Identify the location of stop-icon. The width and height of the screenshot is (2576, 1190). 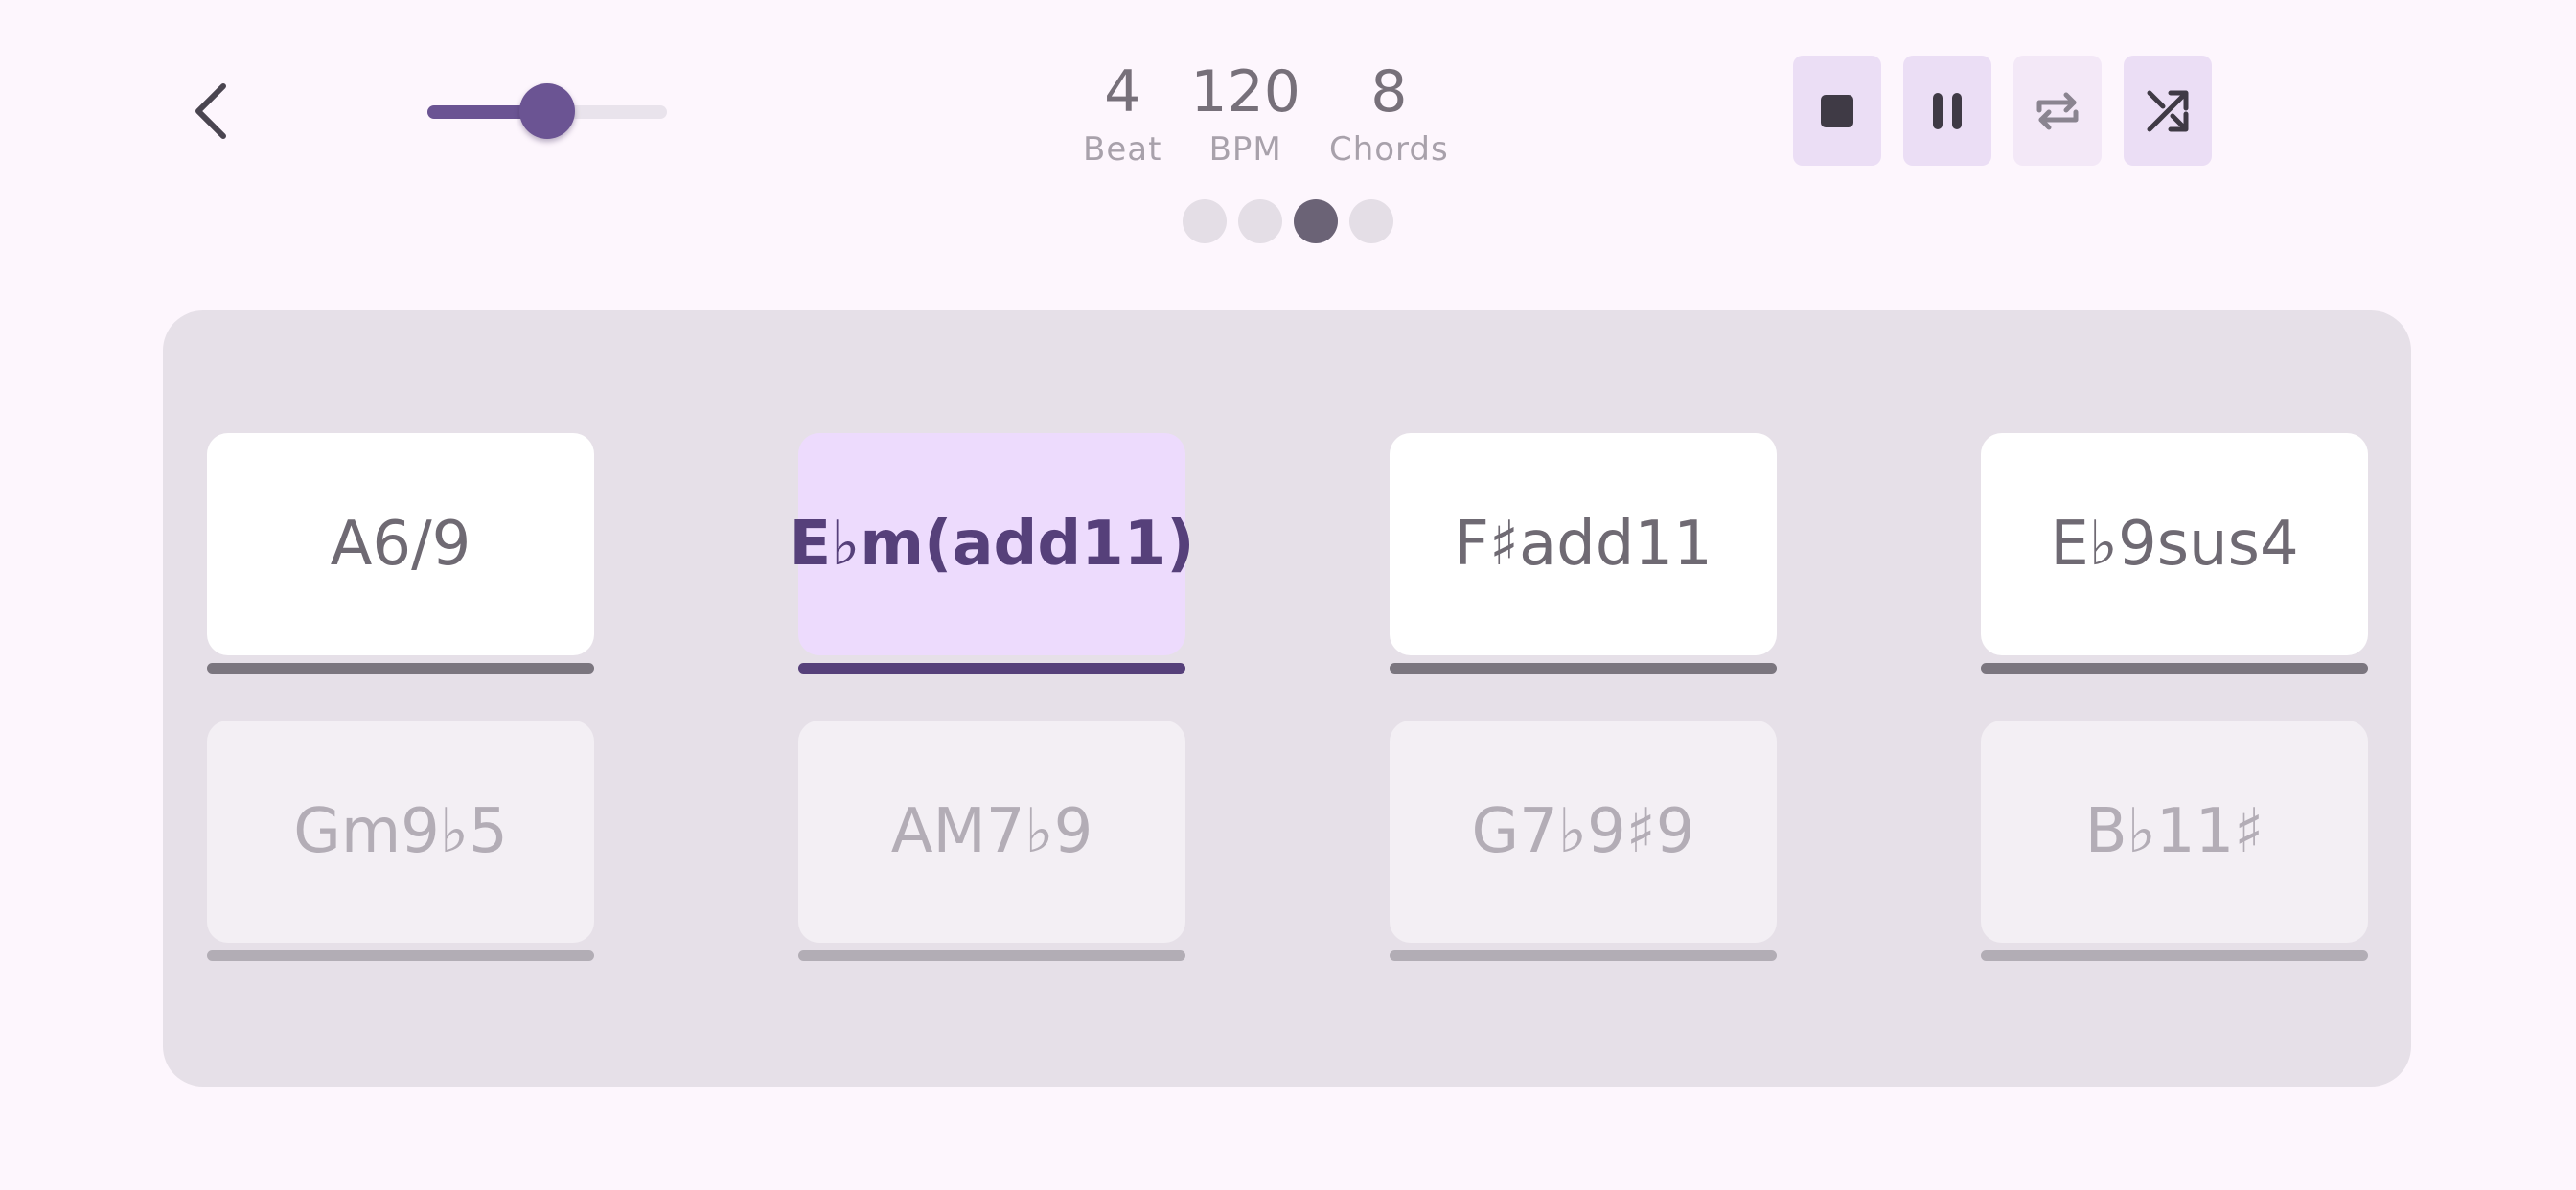
(1837, 111).